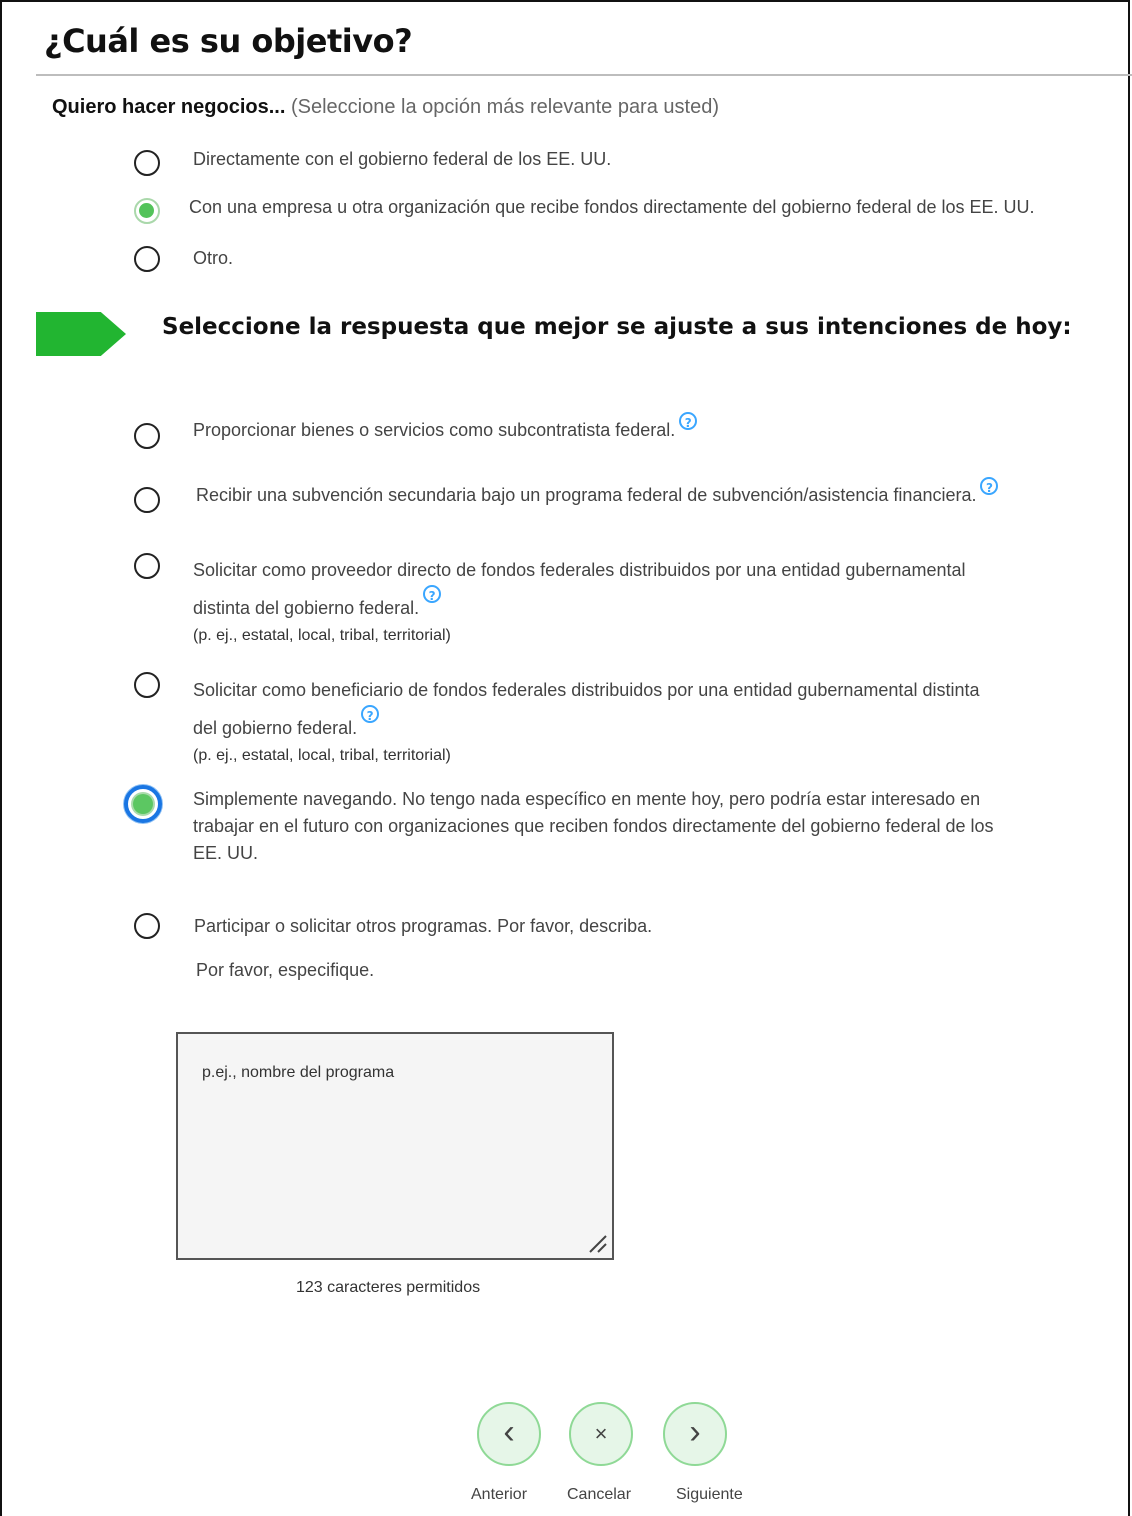  Describe the element at coordinates (147, 259) in the screenshot. I see `radio-business-other` at that location.